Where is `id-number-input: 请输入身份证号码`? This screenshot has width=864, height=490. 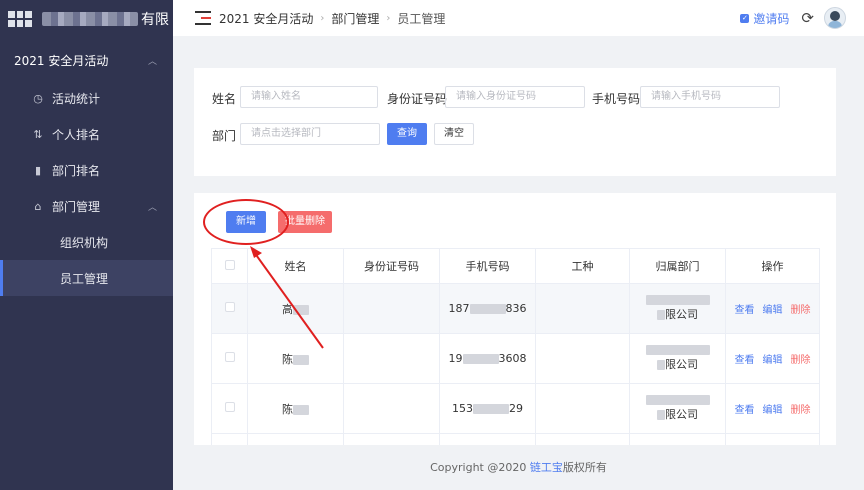
id-number-input: 请输入身份证号码 is located at coordinates (515, 97).